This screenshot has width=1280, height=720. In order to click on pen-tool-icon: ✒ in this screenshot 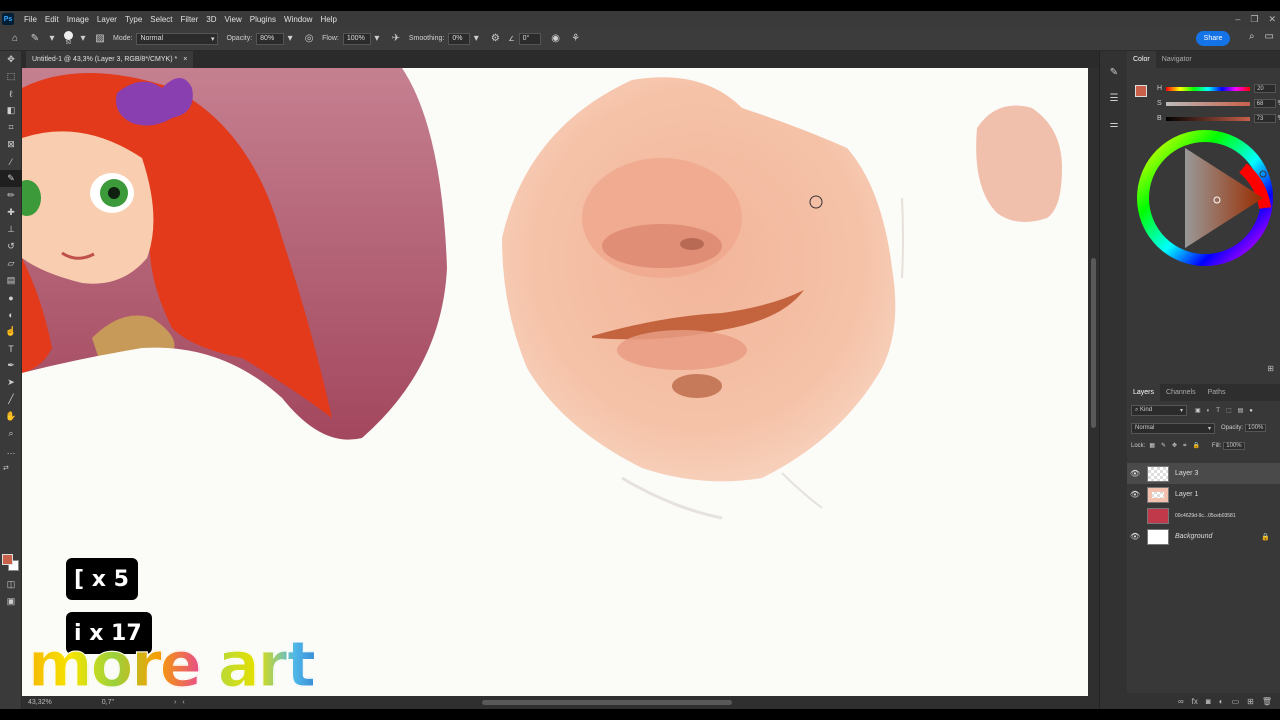, I will do `click(11, 365)`.